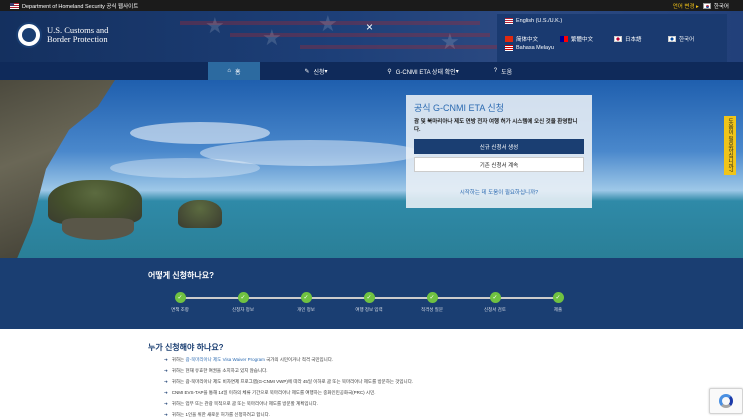 The height and width of the screenshot is (418, 743). I want to click on list-item: ➔ 귀하는 현재 유효한 여권을 소지하고 있지 않습니다., so click(216, 370).